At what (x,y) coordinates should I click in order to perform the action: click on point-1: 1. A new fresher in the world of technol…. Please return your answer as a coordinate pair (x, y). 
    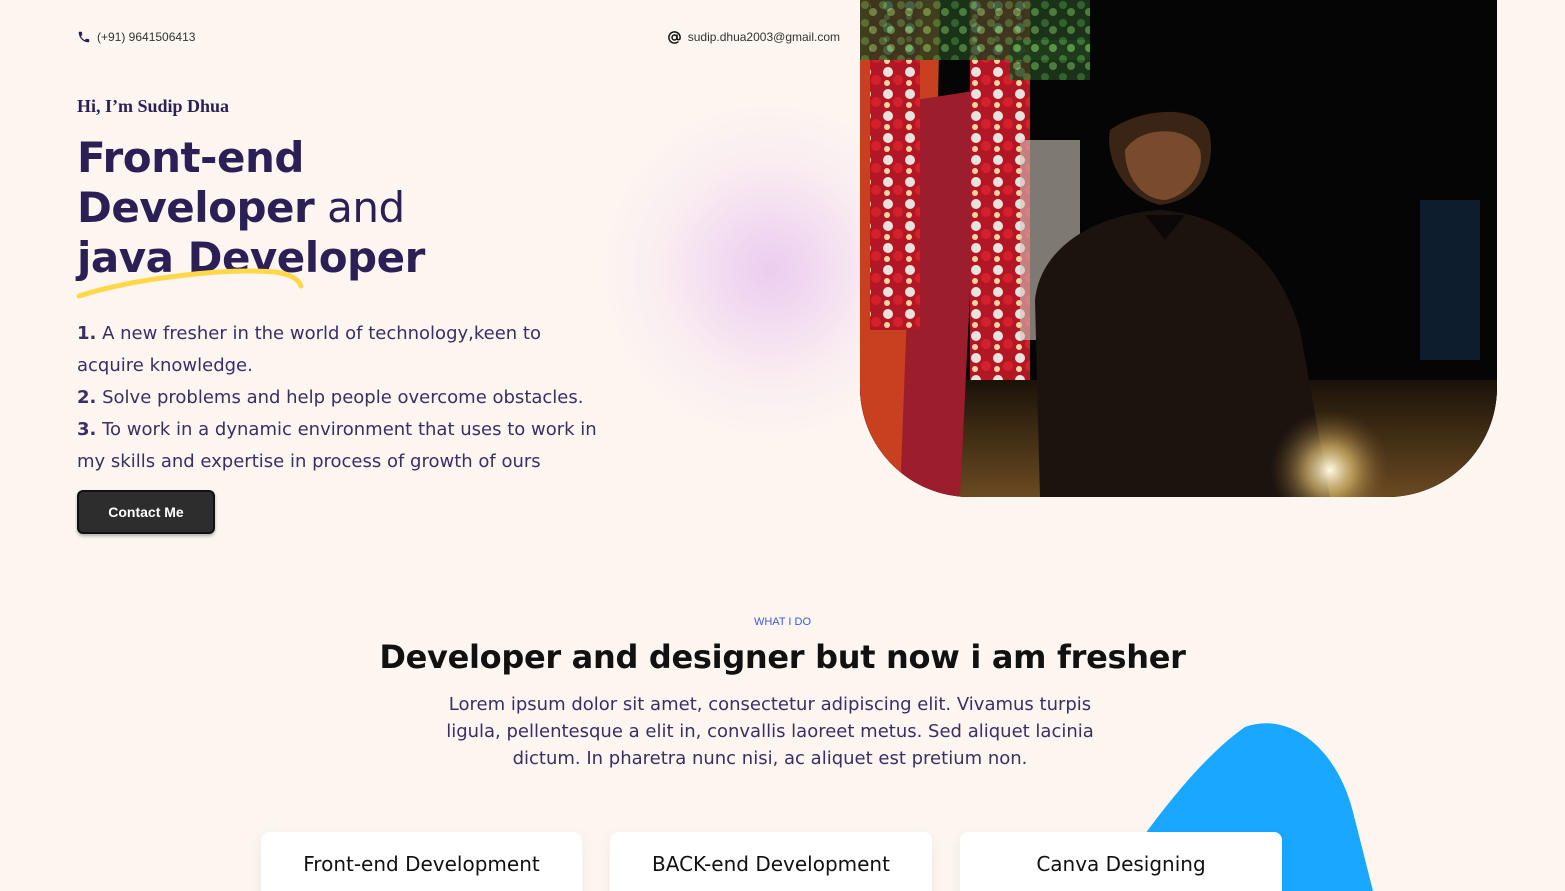
    Looking at the image, I should click on (309, 349).